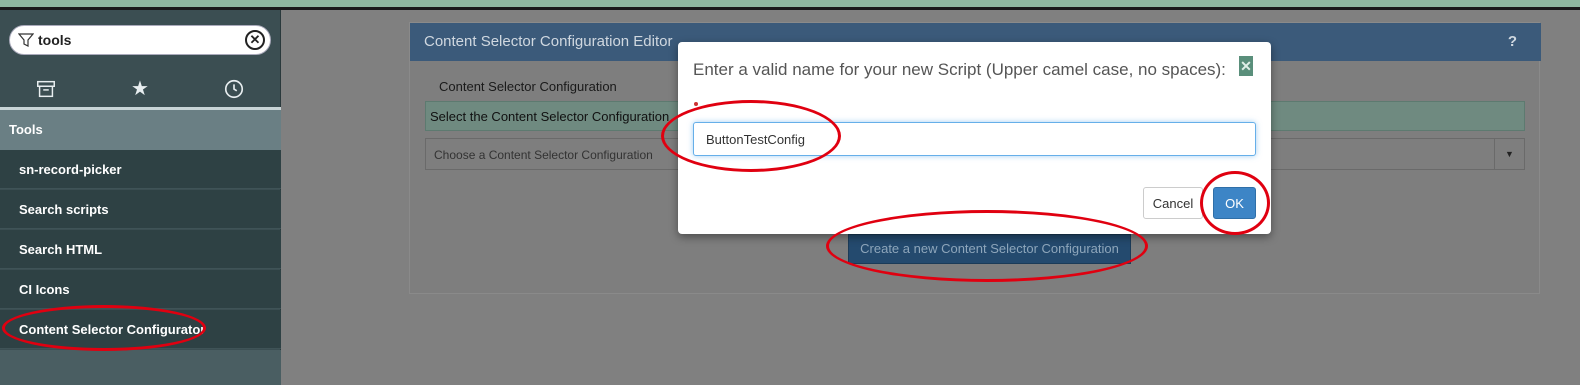  What do you see at coordinates (26, 40) in the screenshot?
I see `filter-icon` at bounding box center [26, 40].